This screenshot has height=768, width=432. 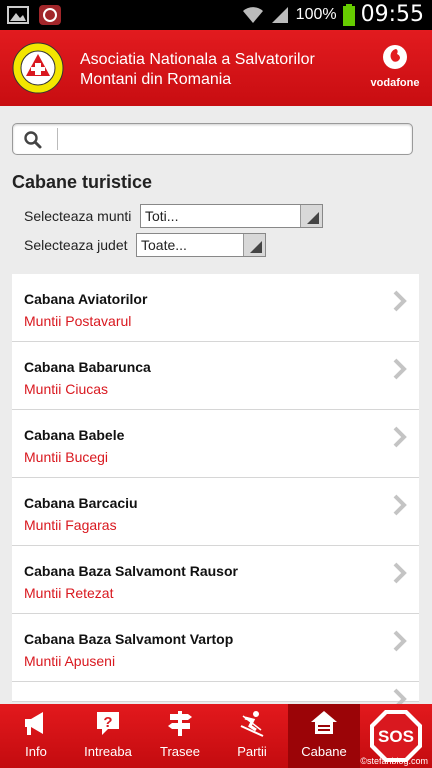 I want to click on nav-info: Info, so click(x=36, y=736).